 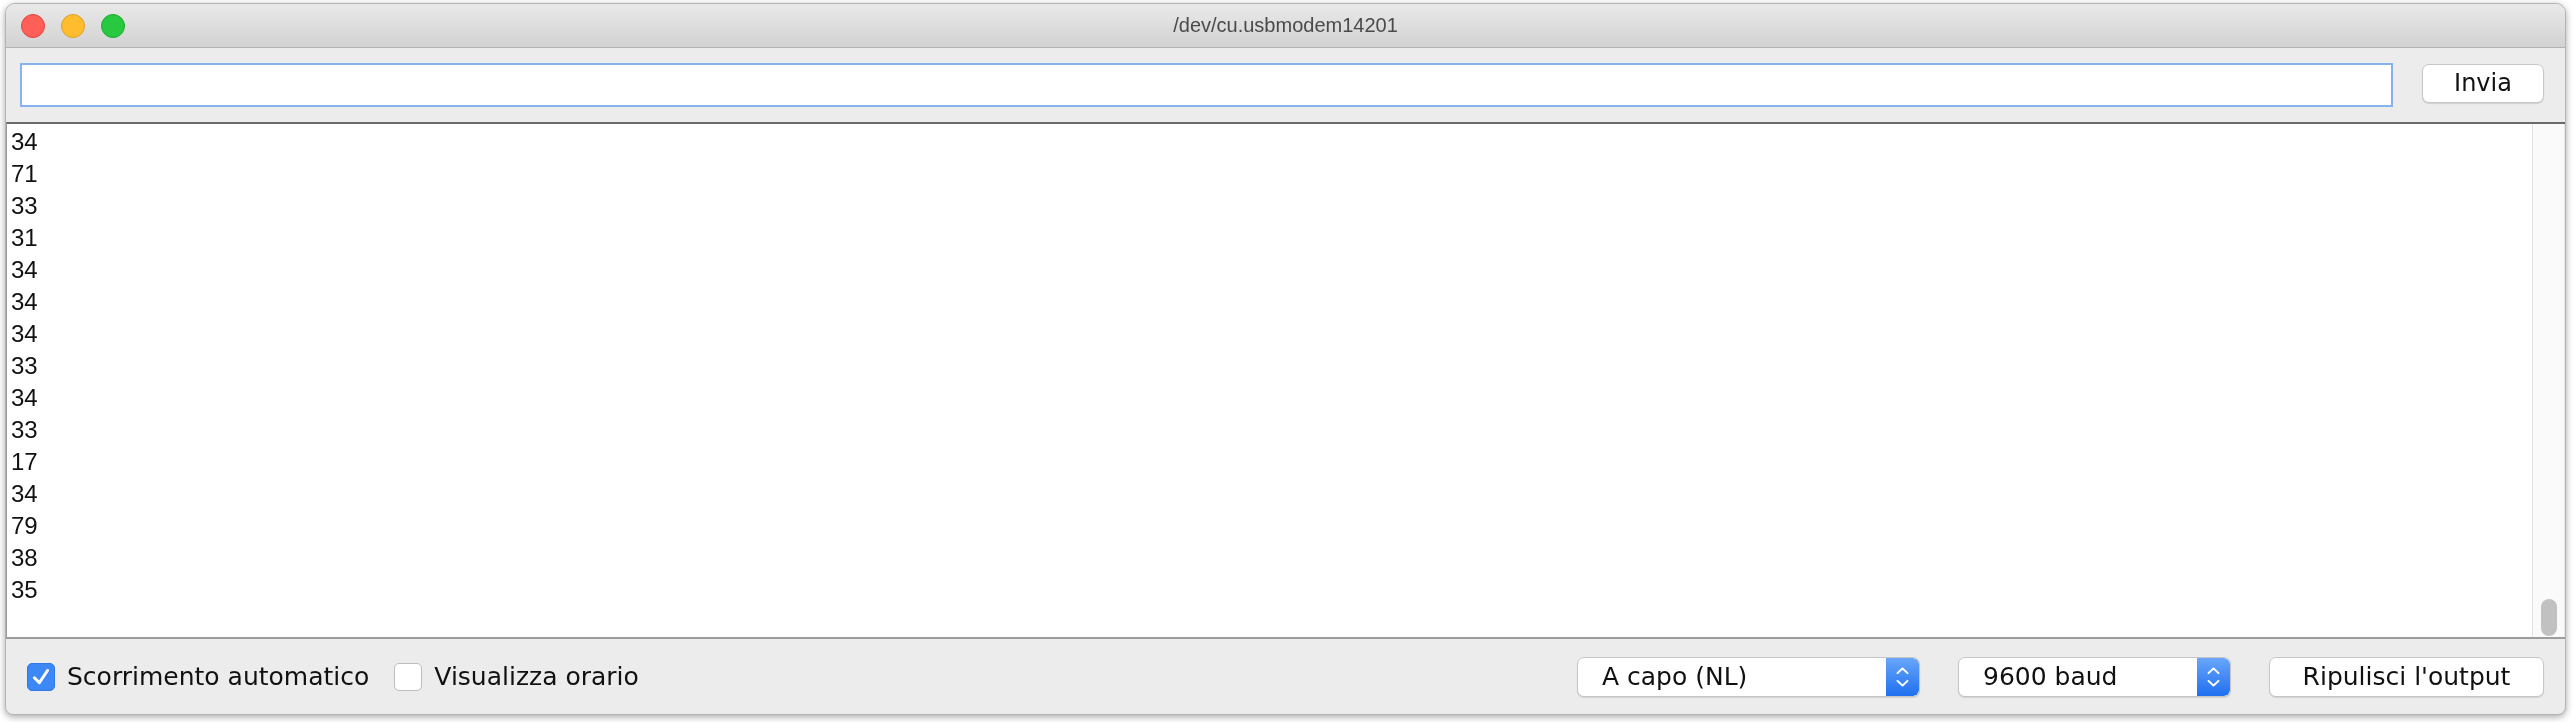 What do you see at coordinates (24, 174) in the screenshot?
I see `output-line: 71` at bounding box center [24, 174].